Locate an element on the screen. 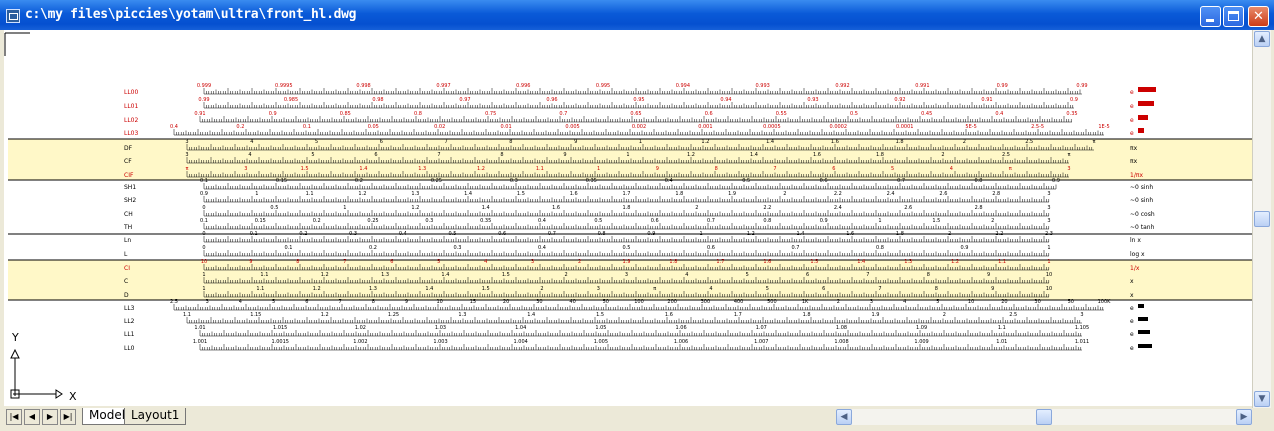 The height and width of the screenshot is (431, 1274). scale-mark: 0 is located at coordinates (203, 248).